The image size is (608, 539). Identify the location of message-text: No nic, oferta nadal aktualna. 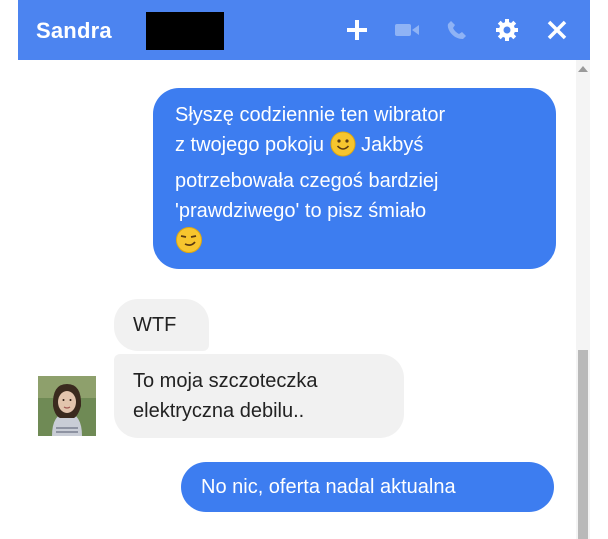
(328, 487).